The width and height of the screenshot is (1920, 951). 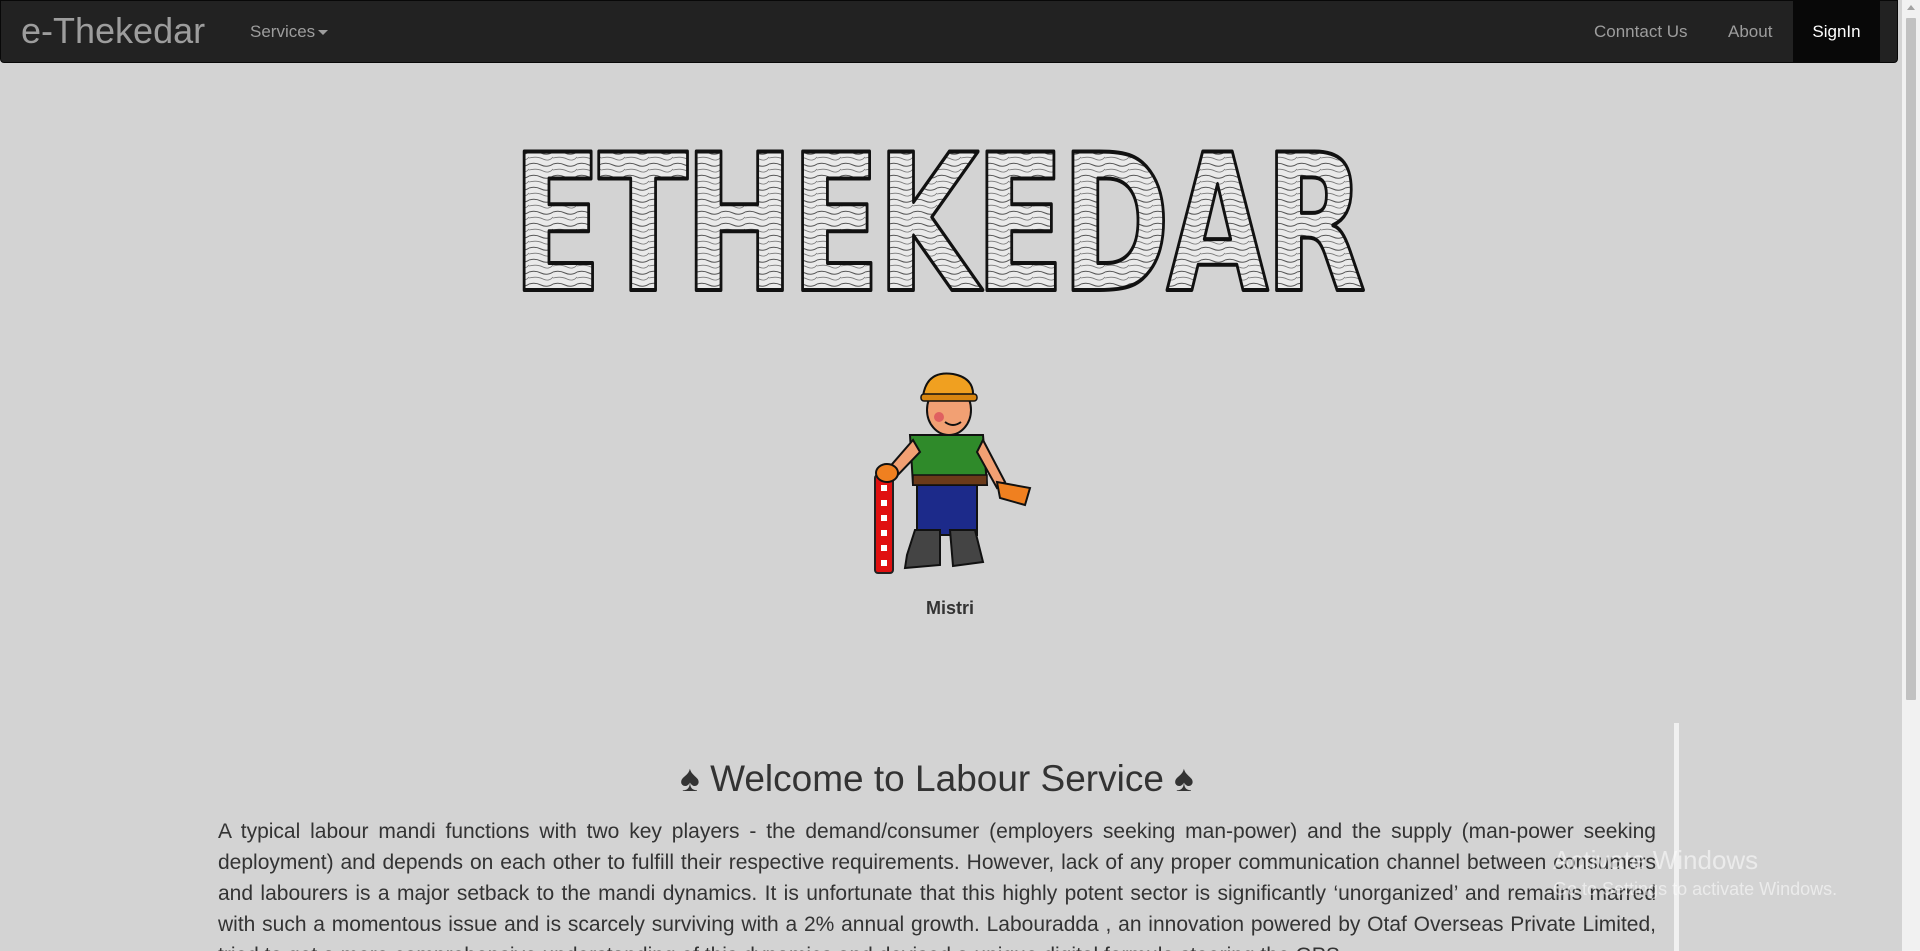 I want to click on services-label: Services, so click(x=283, y=31).